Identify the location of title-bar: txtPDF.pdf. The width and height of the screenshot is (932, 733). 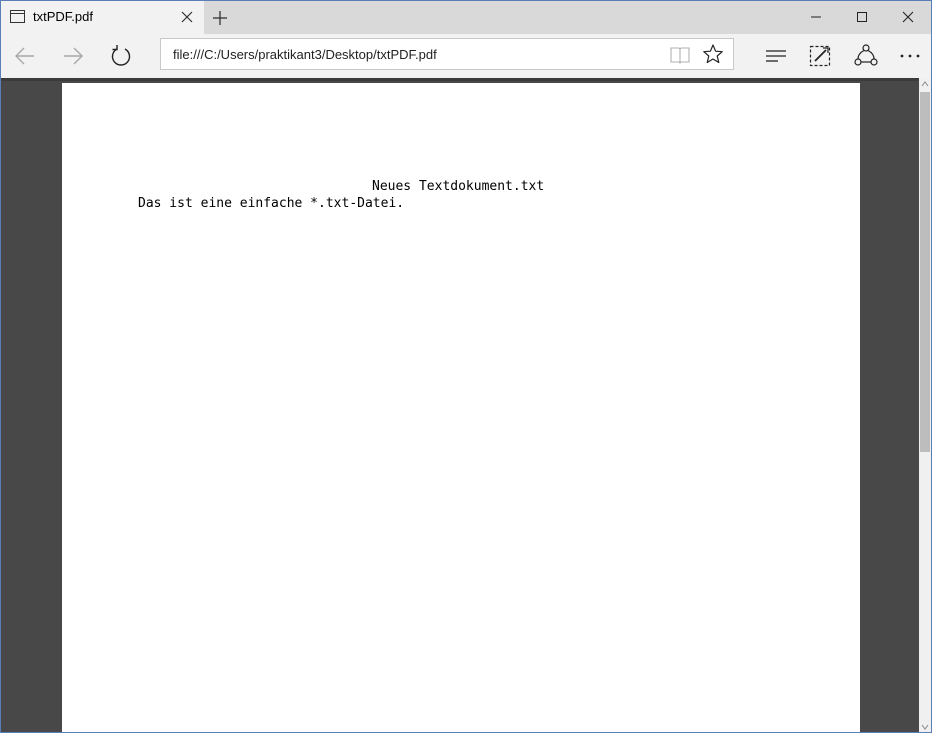
(466, 17).